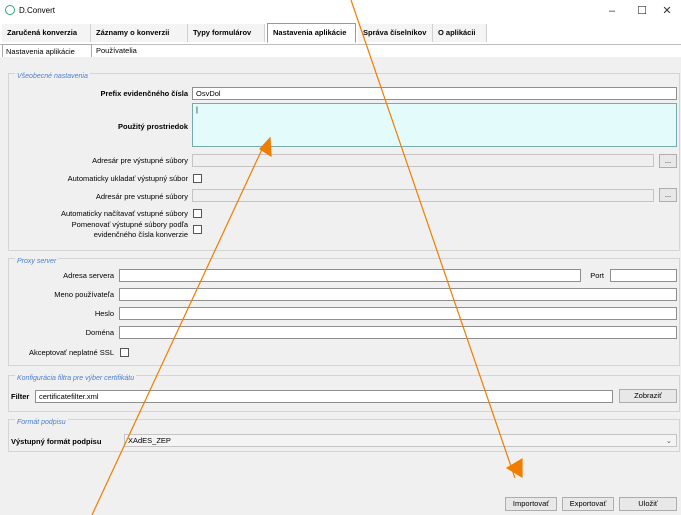 The image size is (681, 515). Describe the element at coordinates (149, 440) in the screenshot. I see `signature-format-value: XAdES_ZEP` at that location.